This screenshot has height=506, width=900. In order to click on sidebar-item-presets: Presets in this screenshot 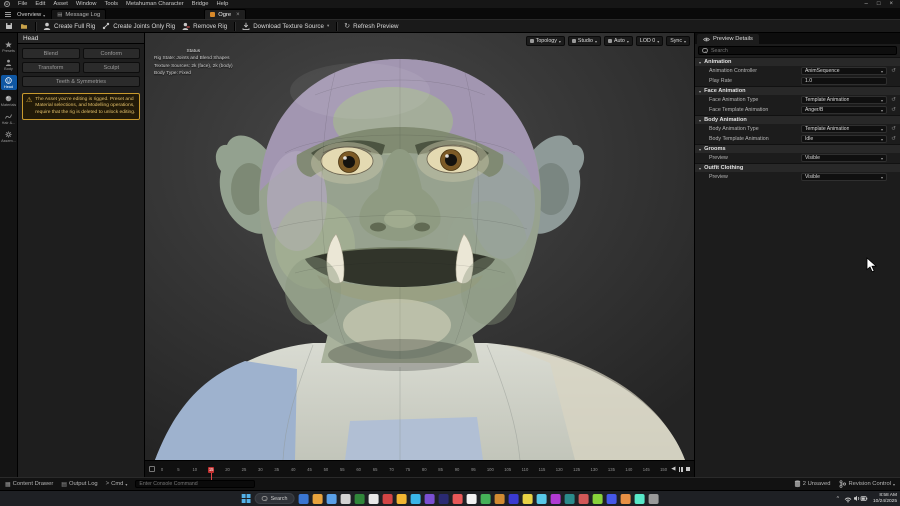, I will do `click(9, 46)`.